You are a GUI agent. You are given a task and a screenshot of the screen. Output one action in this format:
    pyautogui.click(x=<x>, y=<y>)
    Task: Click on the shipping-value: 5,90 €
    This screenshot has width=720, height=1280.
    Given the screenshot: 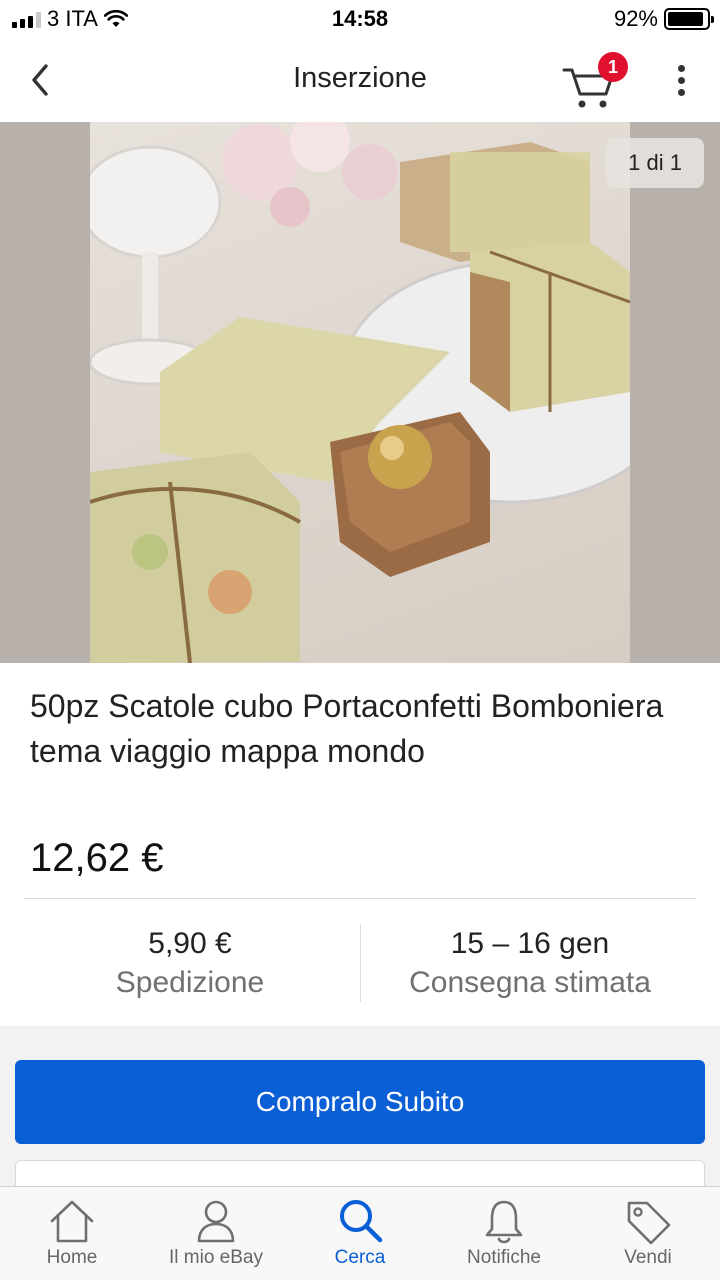 What is the action you would take?
    pyautogui.click(x=190, y=943)
    